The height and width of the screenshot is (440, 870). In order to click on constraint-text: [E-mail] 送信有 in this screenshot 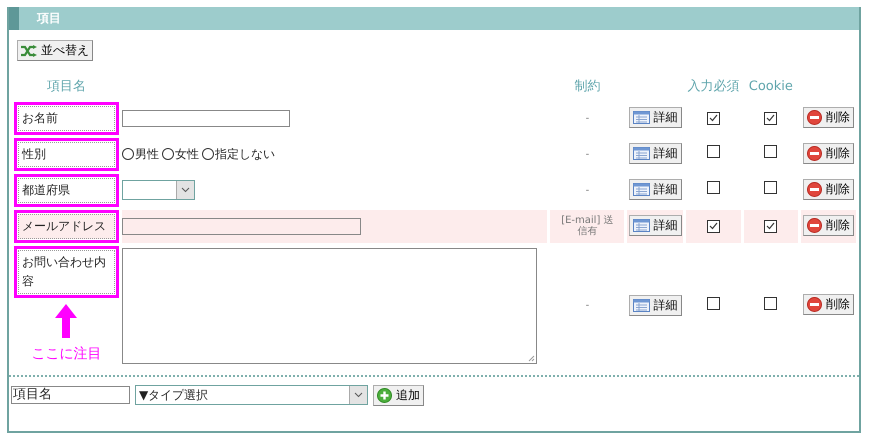, I will do `click(587, 226)`.